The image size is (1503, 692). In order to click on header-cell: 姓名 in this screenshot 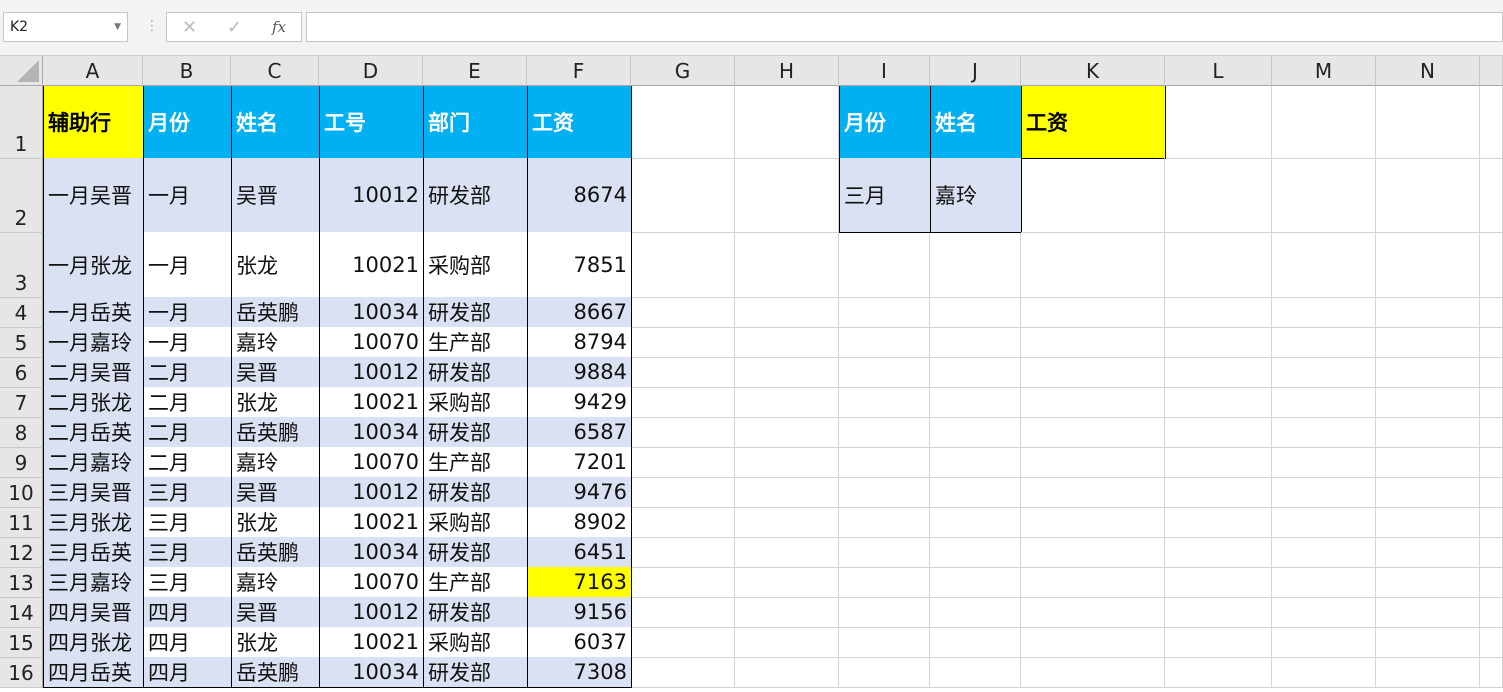, I will do `click(275, 122)`.